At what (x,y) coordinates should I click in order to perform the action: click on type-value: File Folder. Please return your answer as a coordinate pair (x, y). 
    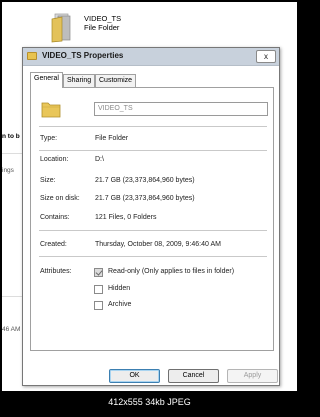
    Looking at the image, I should click on (112, 138).